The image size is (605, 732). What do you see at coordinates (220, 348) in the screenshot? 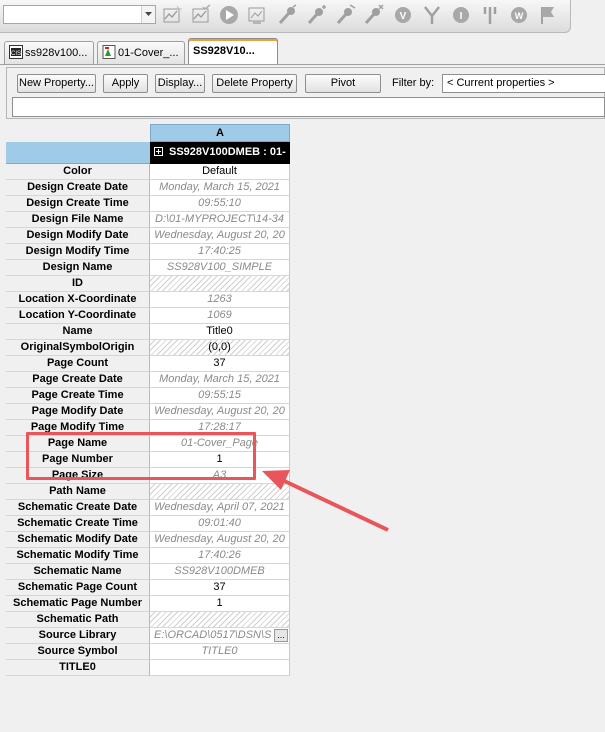
I see `property-value: (0,0)` at bounding box center [220, 348].